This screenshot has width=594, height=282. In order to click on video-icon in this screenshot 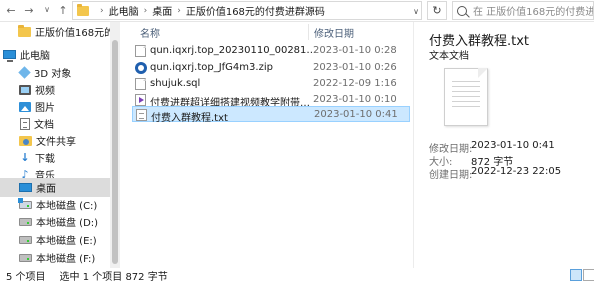, I will do `click(25, 89)`.